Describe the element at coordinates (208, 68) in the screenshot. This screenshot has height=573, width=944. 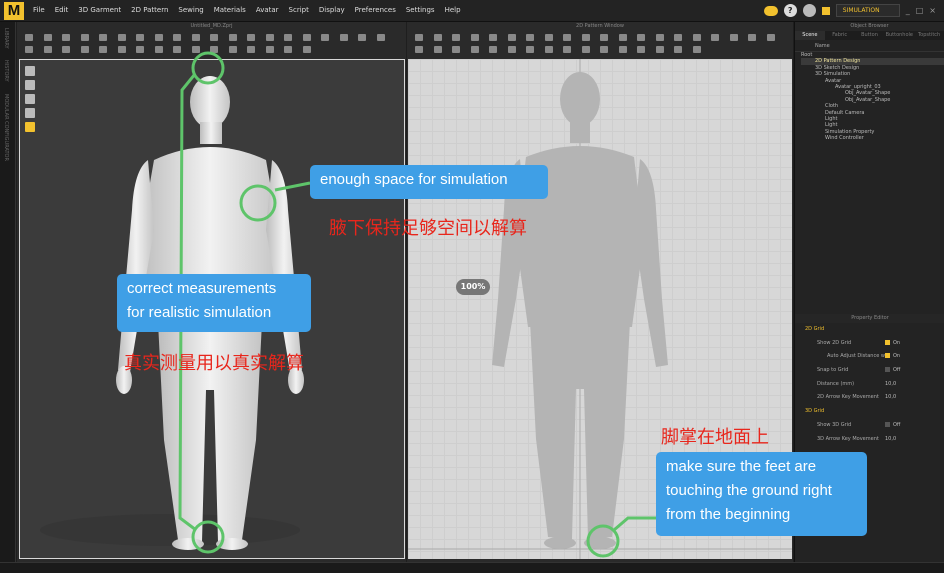
I see `head-highlight-circle` at that location.